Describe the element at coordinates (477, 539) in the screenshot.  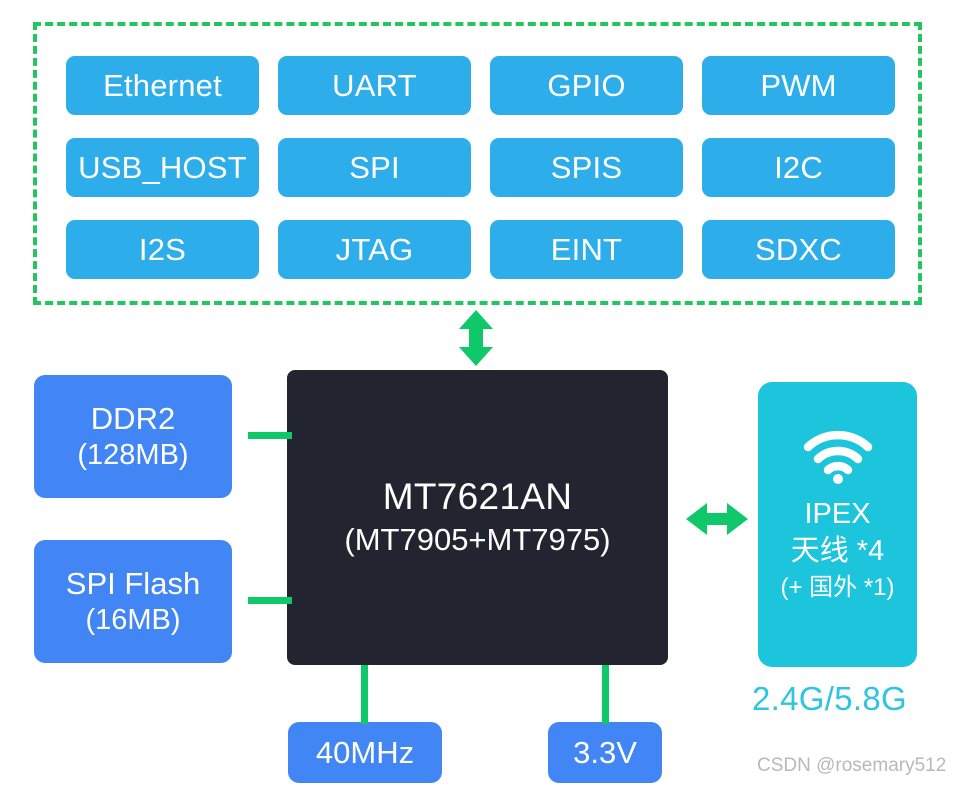
I see `soc-submodules: (MT7905+MT7975)` at that location.